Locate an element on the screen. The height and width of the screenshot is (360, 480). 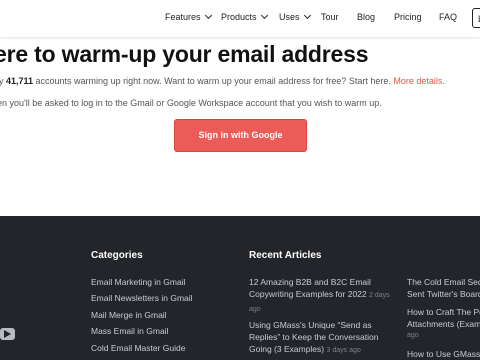
youtube-icon is located at coordinates (7, 334).